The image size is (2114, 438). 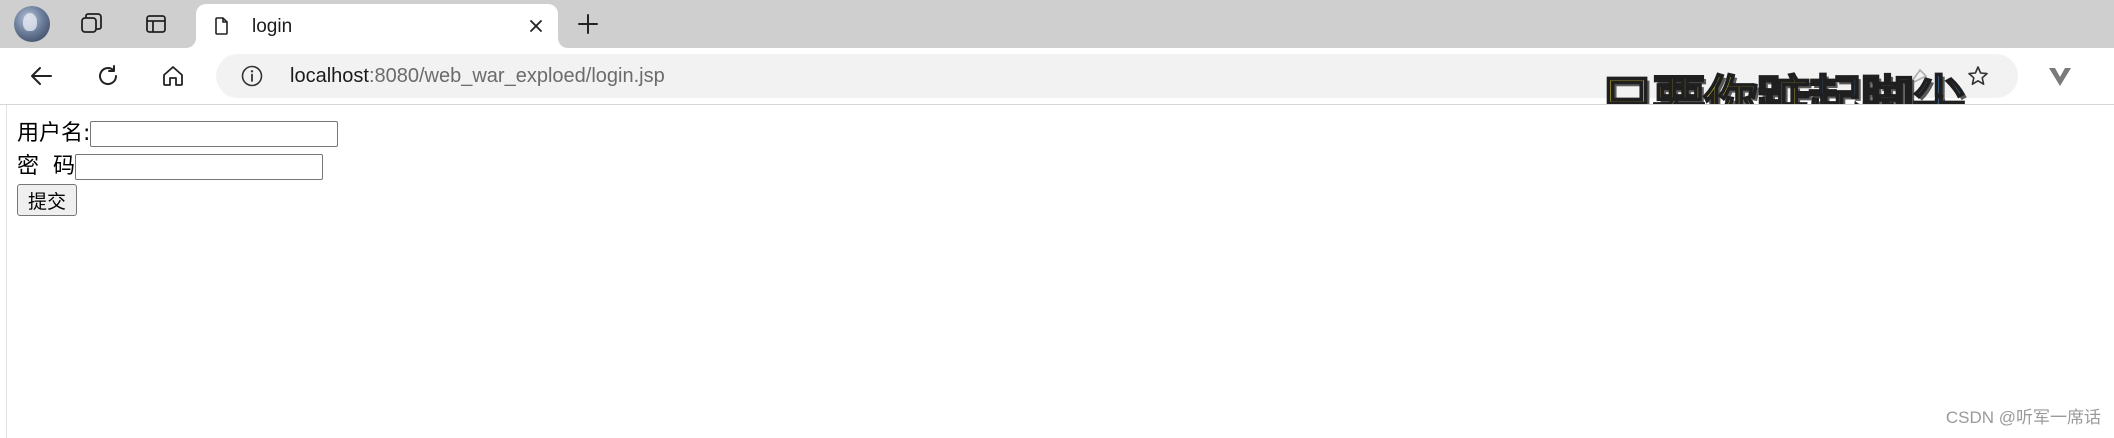 What do you see at coordinates (2060, 76) in the screenshot?
I see `extension-v-icon` at bounding box center [2060, 76].